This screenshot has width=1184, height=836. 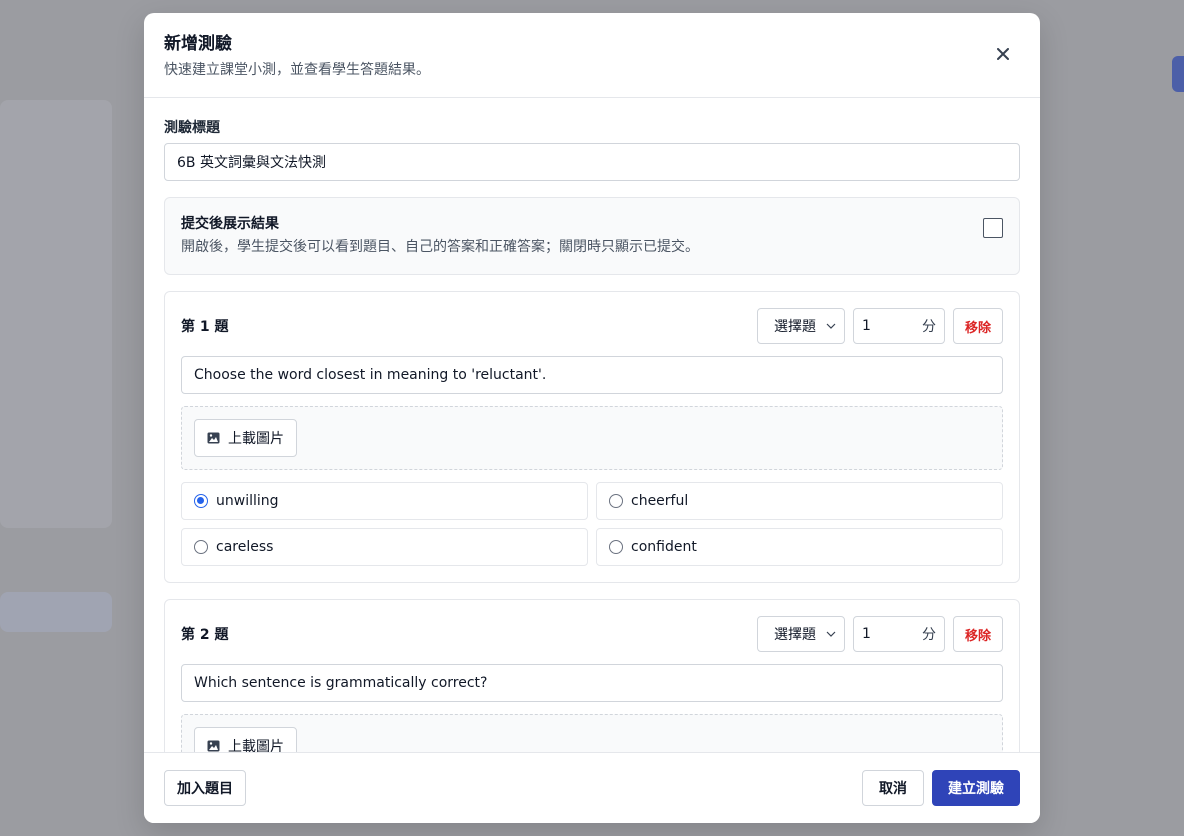 What do you see at coordinates (592, 634) in the screenshot?
I see `question-header: 第 2 題 選擇題 1 分 移除` at bounding box center [592, 634].